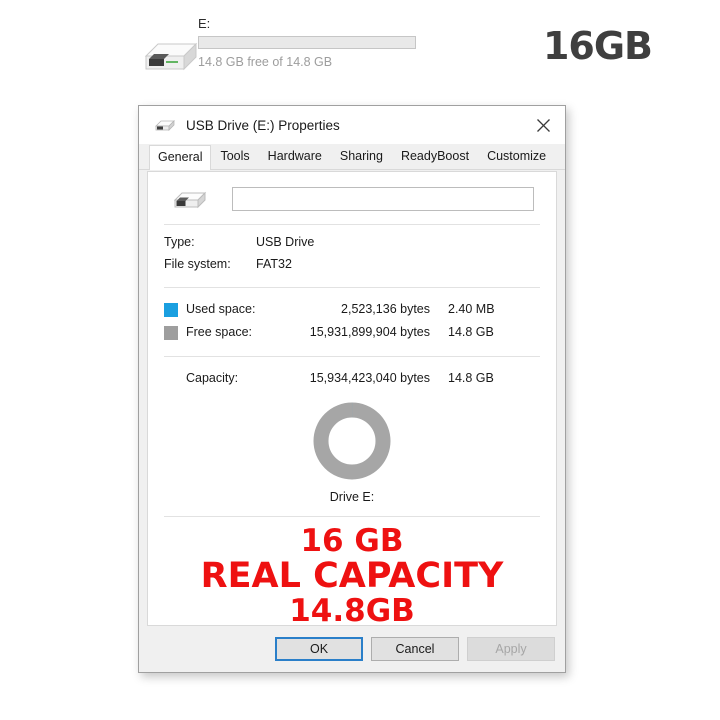 The width and height of the screenshot is (720, 720). Describe the element at coordinates (265, 62) in the screenshot. I see `drive-free-text: 14.8 GB free of 14.8 GB` at that location.